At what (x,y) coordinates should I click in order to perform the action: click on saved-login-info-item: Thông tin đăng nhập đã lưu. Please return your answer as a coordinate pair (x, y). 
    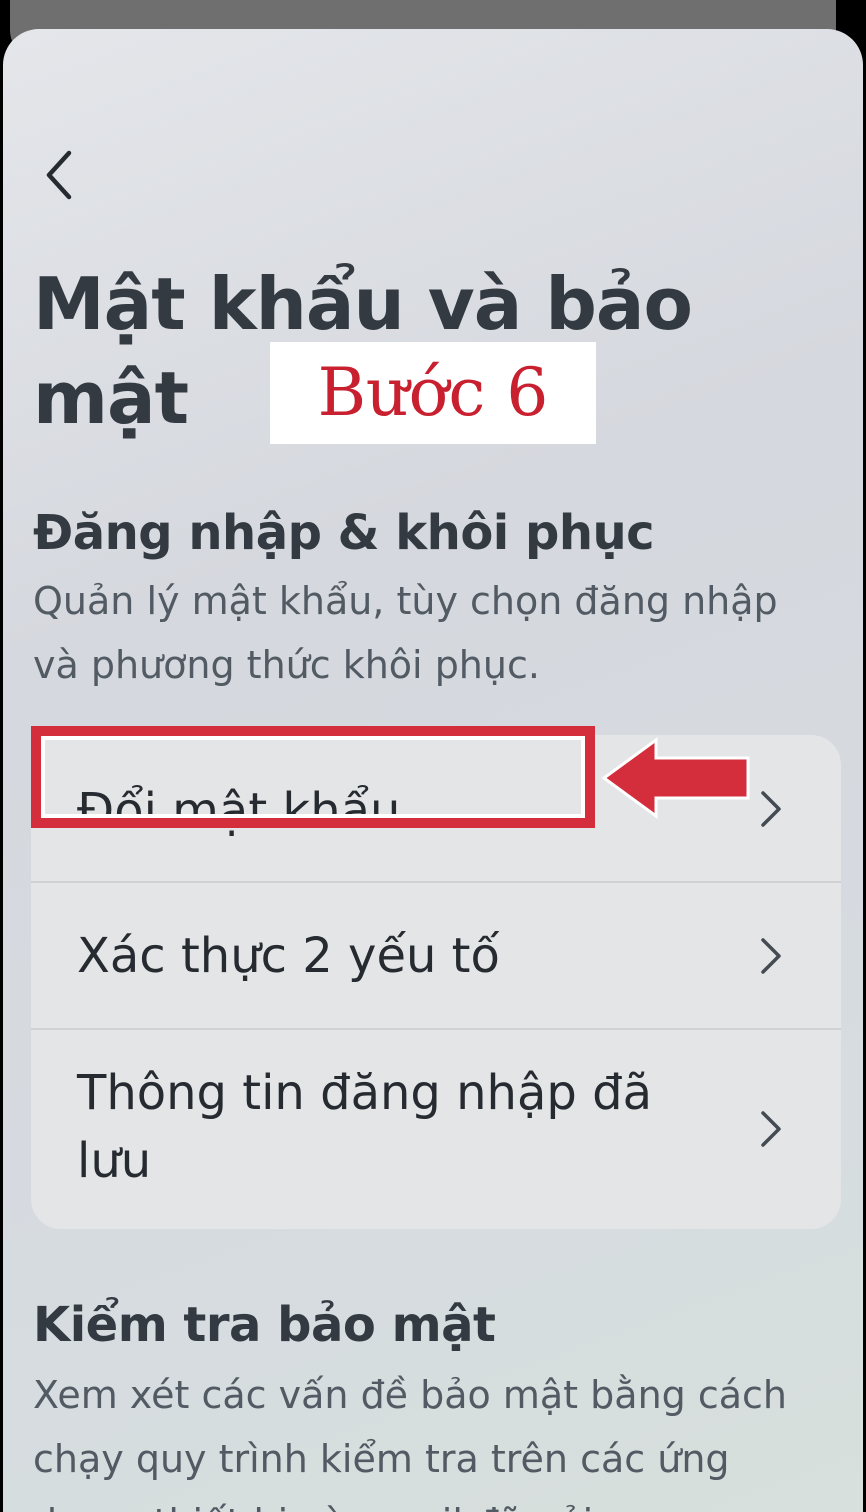
    Looking at the image, I should click on (436, 1129).